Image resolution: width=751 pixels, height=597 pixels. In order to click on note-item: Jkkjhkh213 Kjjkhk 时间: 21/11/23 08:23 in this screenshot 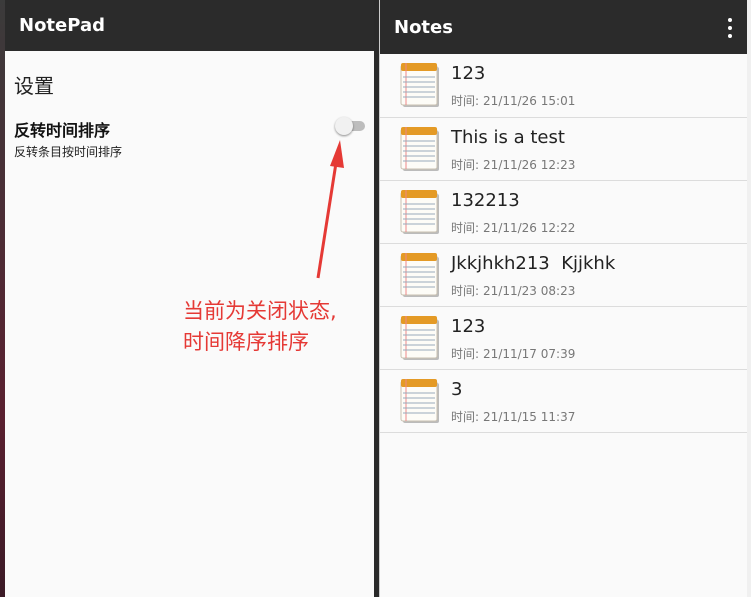, I will do `click(564, 275)`.